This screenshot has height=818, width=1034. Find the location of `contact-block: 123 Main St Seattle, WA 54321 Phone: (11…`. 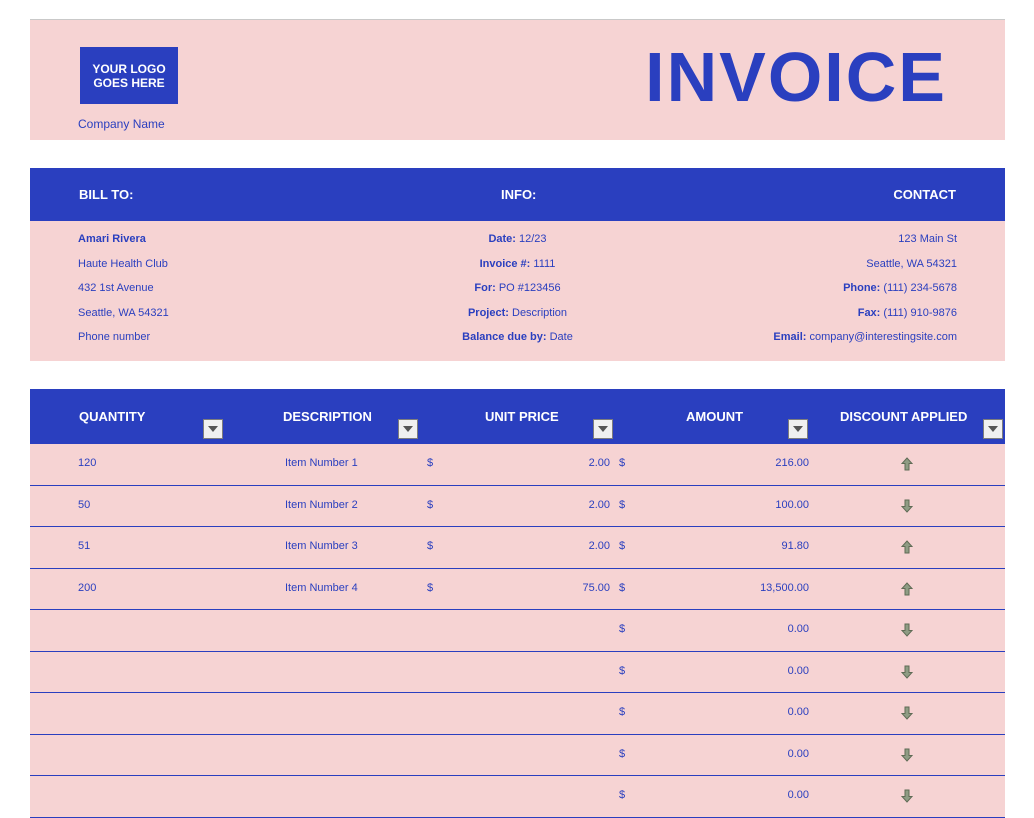

contact-block: 123 Main St Seattle, WA 54321 Phone: (11… is located at coordinates (865, 290).